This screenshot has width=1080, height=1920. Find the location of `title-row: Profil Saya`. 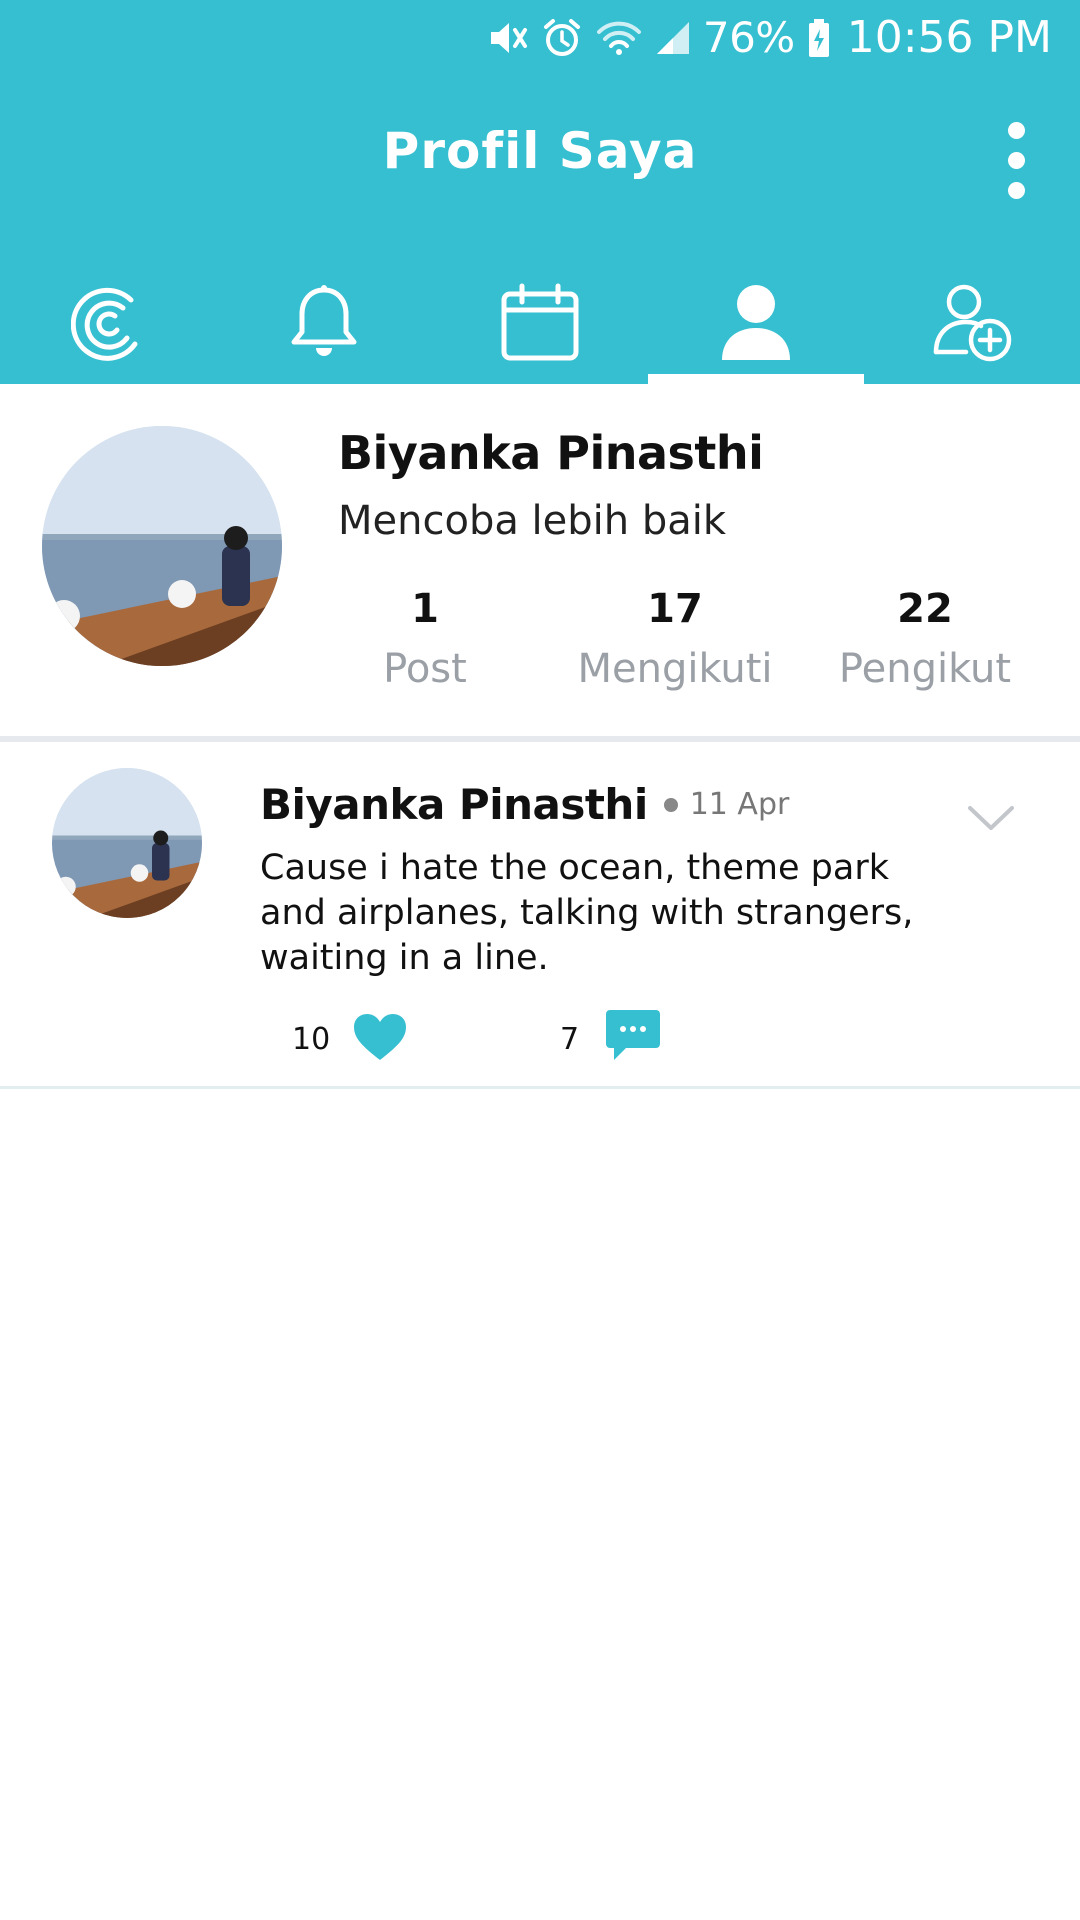

title-row: Profil Saya is located at coordinates (540, 160).